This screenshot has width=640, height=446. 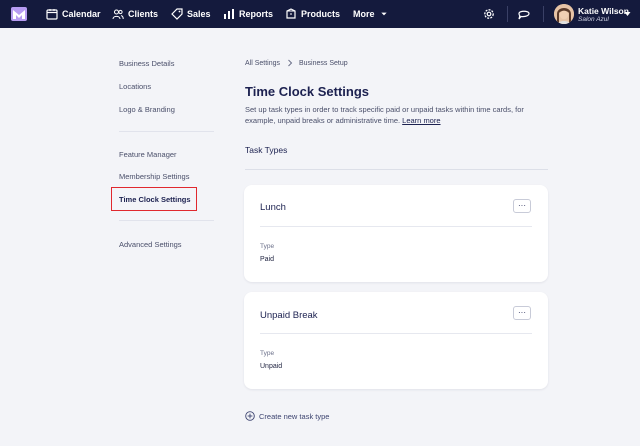 I want to click on breadcrumb-business-setup: Business Setup, so click(x=323, y=63).